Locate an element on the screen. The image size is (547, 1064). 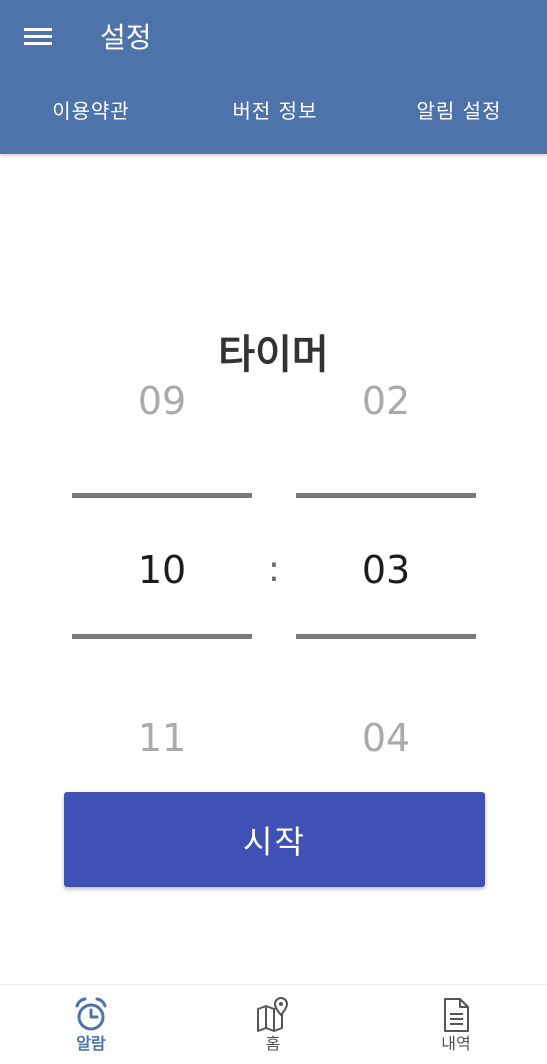
hour-picker: 09 10 11 is located at coordinates (162, 570).